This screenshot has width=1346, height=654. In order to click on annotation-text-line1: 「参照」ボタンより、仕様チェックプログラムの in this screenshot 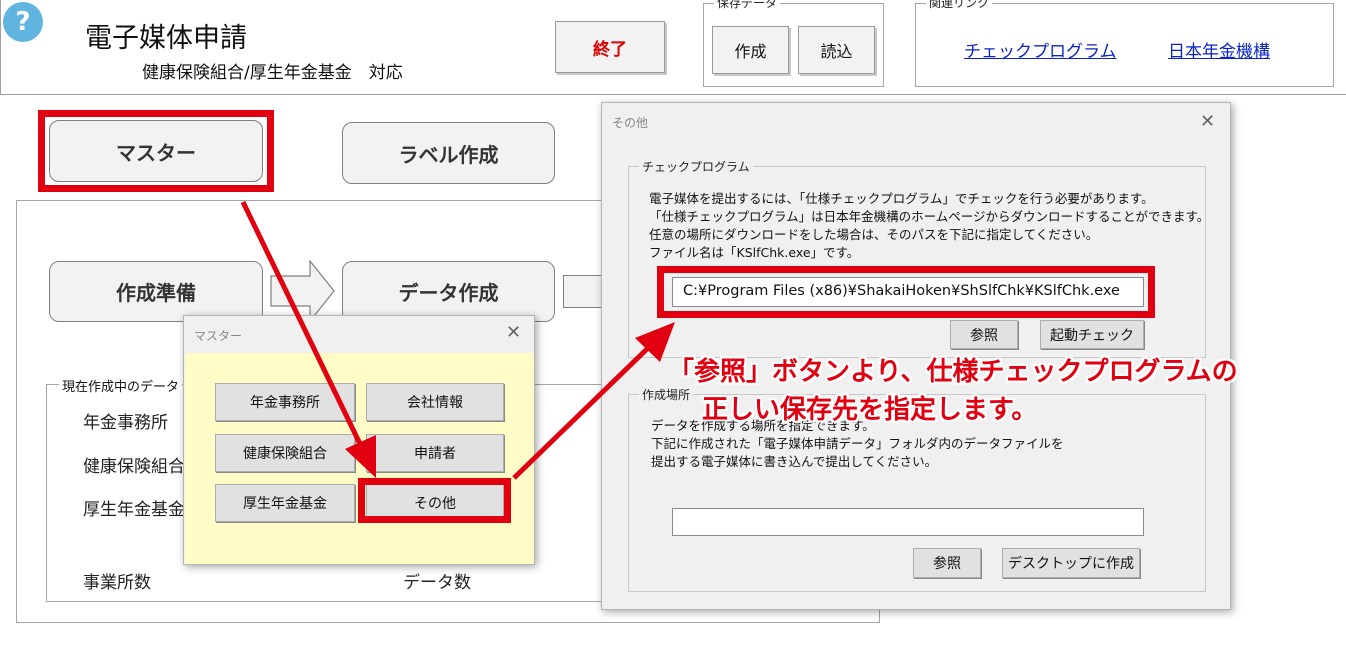, I will do `click(953, 372)`.